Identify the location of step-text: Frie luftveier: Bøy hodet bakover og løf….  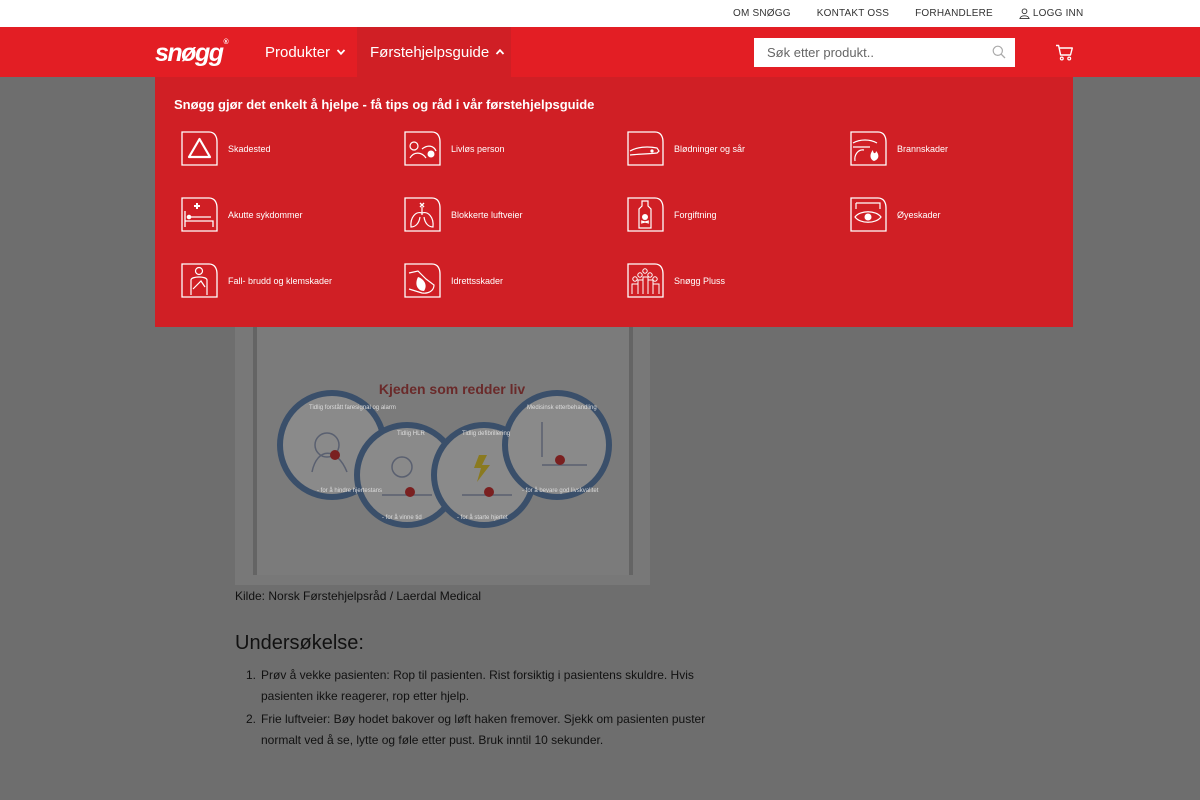
(483, 729).